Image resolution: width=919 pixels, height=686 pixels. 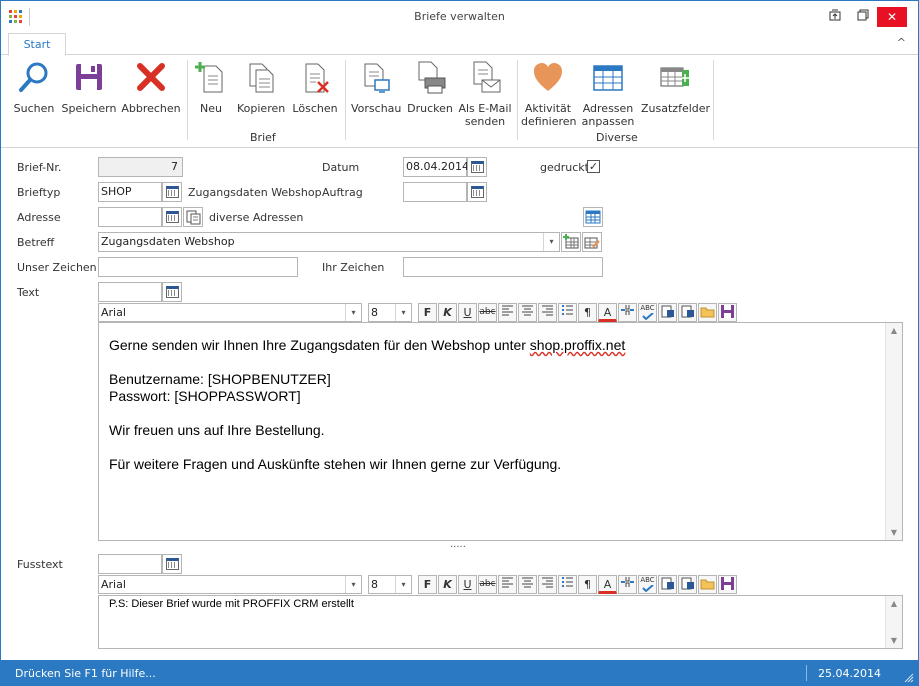 I want to click on adresse-lookup-button, so click(x=172, y=217).